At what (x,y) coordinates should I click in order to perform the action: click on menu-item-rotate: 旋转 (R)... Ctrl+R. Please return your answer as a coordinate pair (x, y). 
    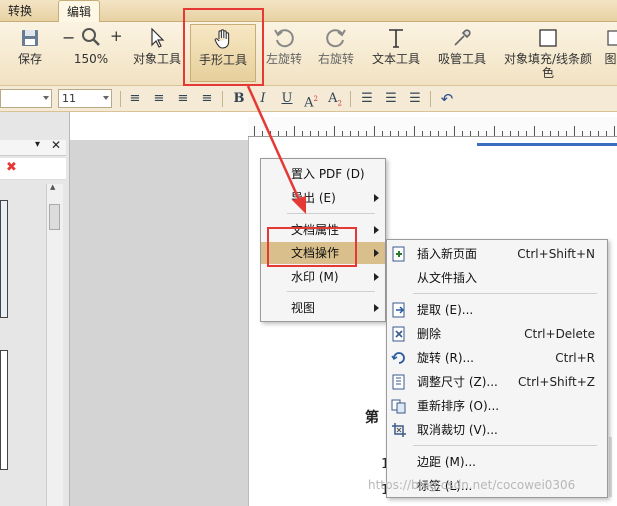
    Looking at the image, I should click on (497, 358).